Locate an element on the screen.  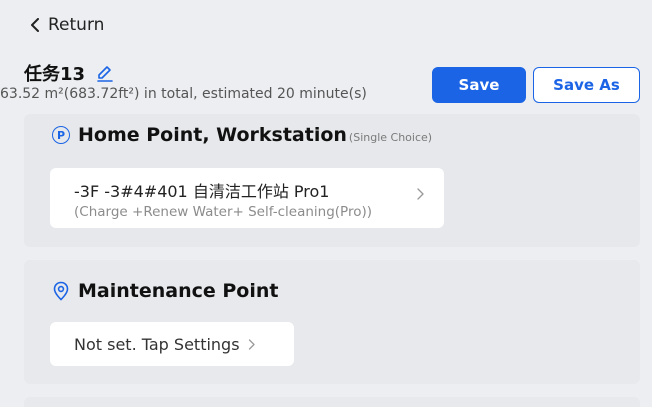
single-choice-hint: (Single Choice) is located at coordinates (390, 137).